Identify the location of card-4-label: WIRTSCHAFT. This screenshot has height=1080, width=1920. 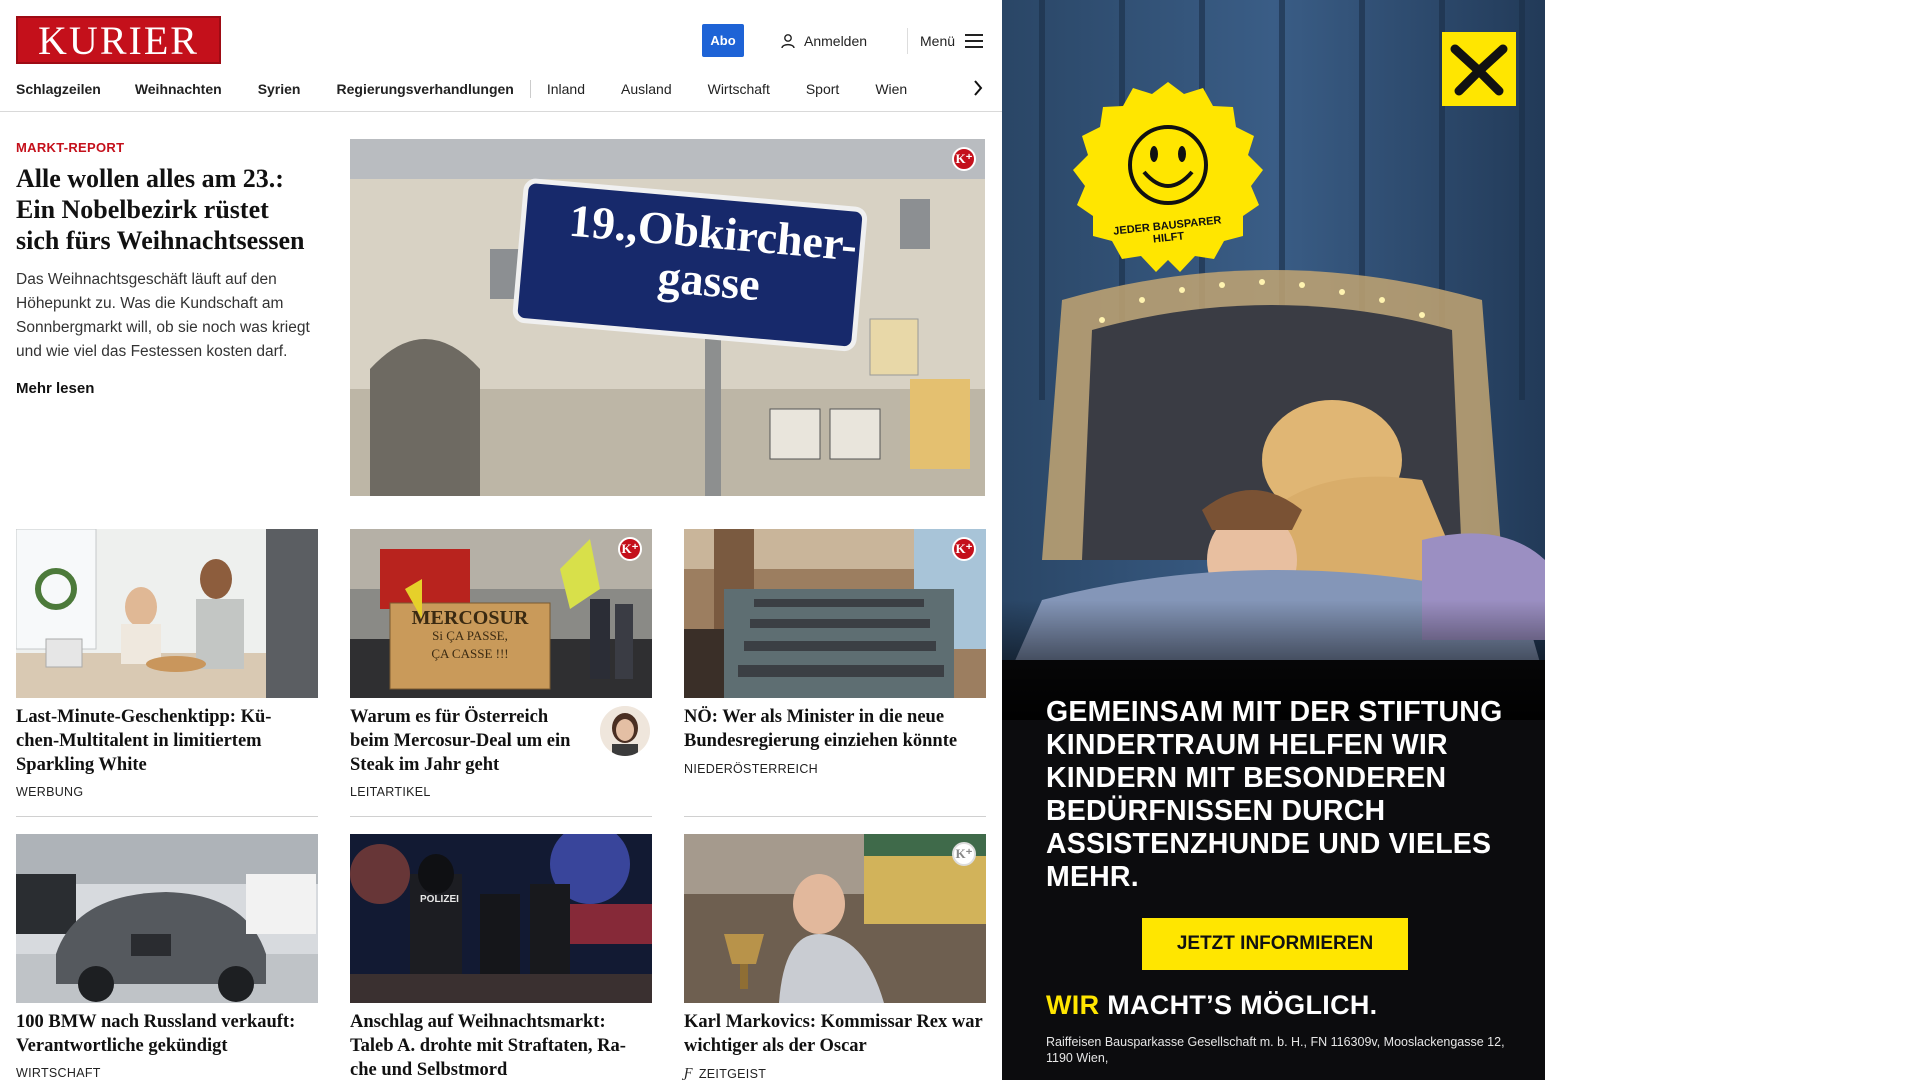
(58, 1073).